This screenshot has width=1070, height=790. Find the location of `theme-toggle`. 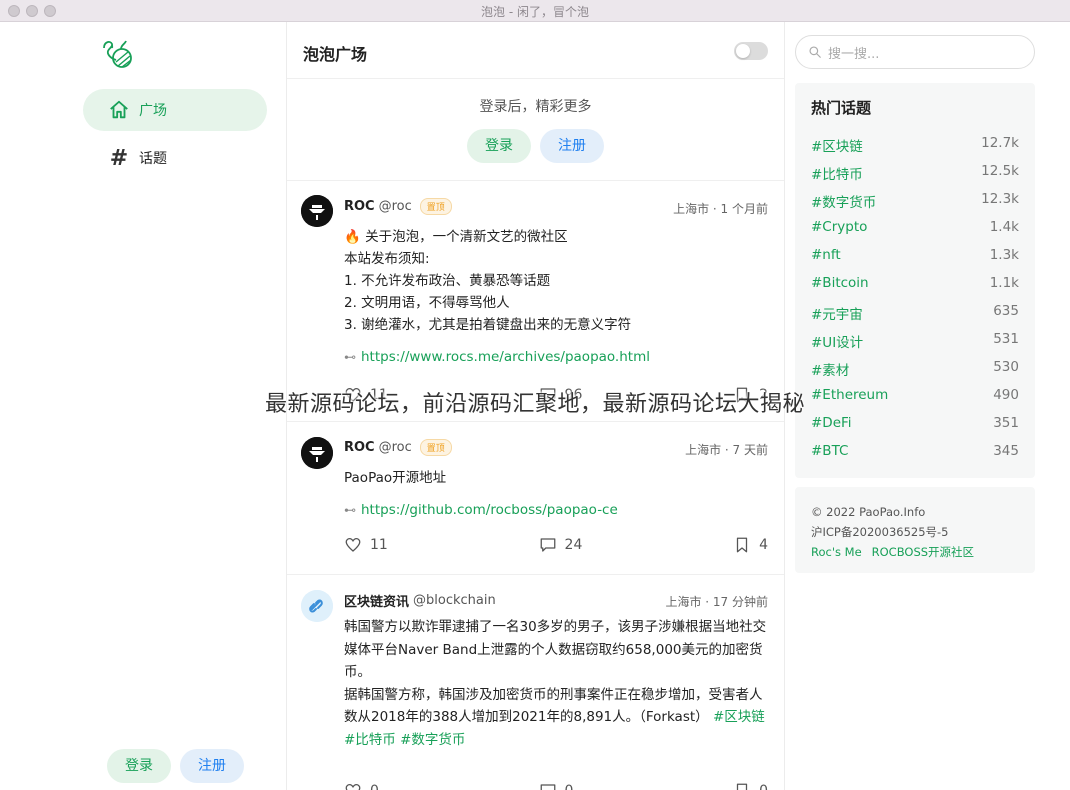

theme-toggle is located at coordinates (751, 51).